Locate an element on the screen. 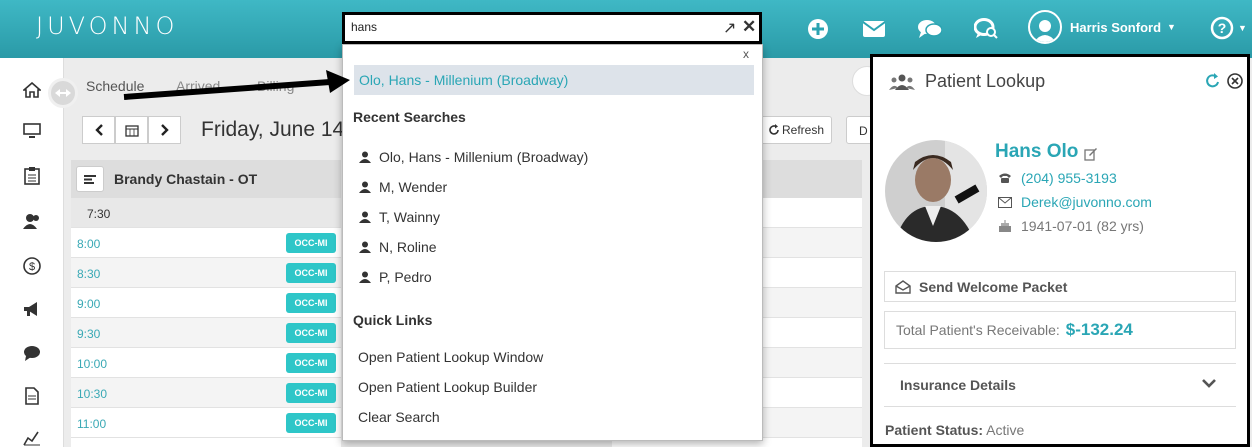 The image size is (1252, 447). welcome-label: Send Welcome Packet is located at coordinates (993, 286).